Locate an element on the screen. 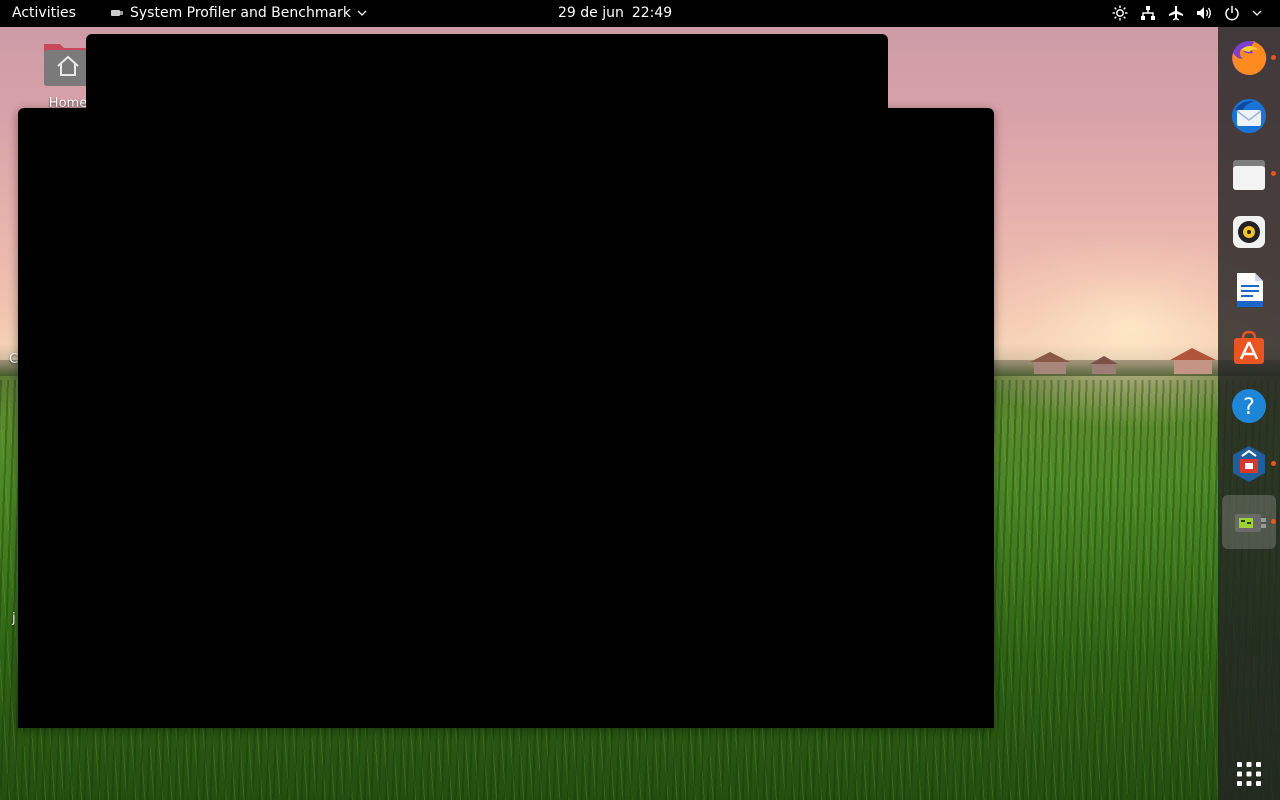 The height and width of the screenshot is (800, 1280). dock: ? is located at coordinates (1249, 413).